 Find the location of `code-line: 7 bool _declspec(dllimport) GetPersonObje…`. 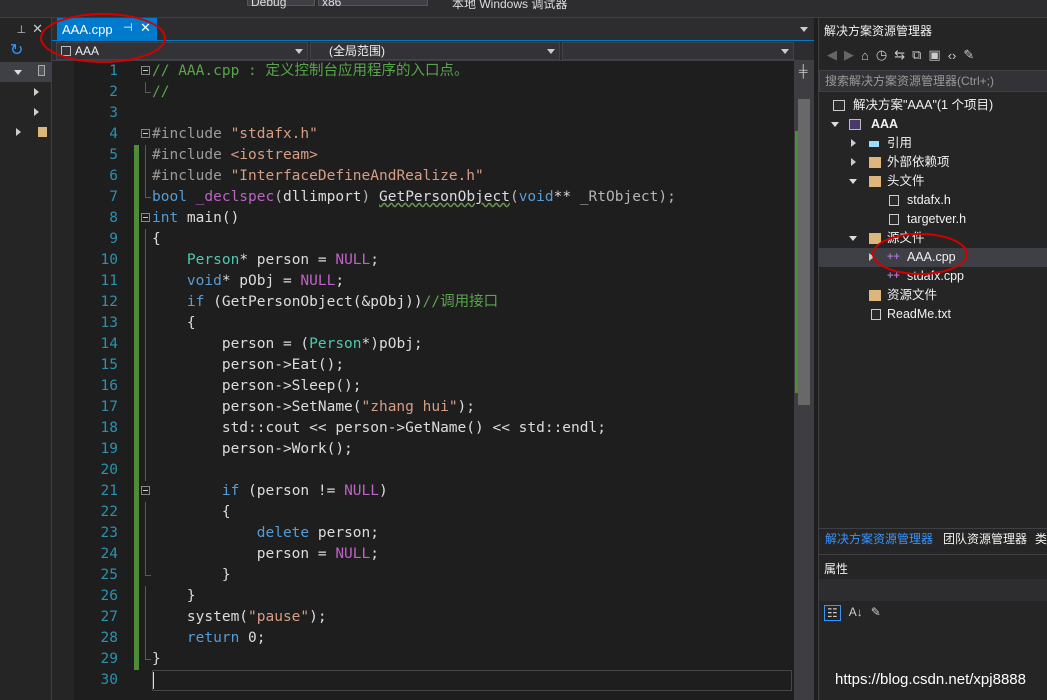

code-line: 7 bool _declspec(dllimport) GetPersonObje… is located at coordinates (433, 197).